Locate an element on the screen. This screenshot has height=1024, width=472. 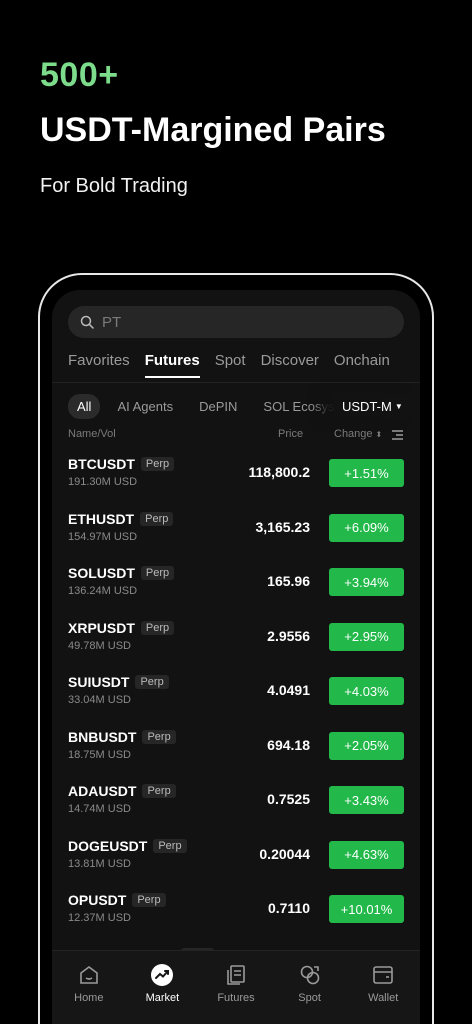
pair-row: BNBUSDT Perp 18.75M USD 694.18 +2.05% is located at coordinates (236, 750).